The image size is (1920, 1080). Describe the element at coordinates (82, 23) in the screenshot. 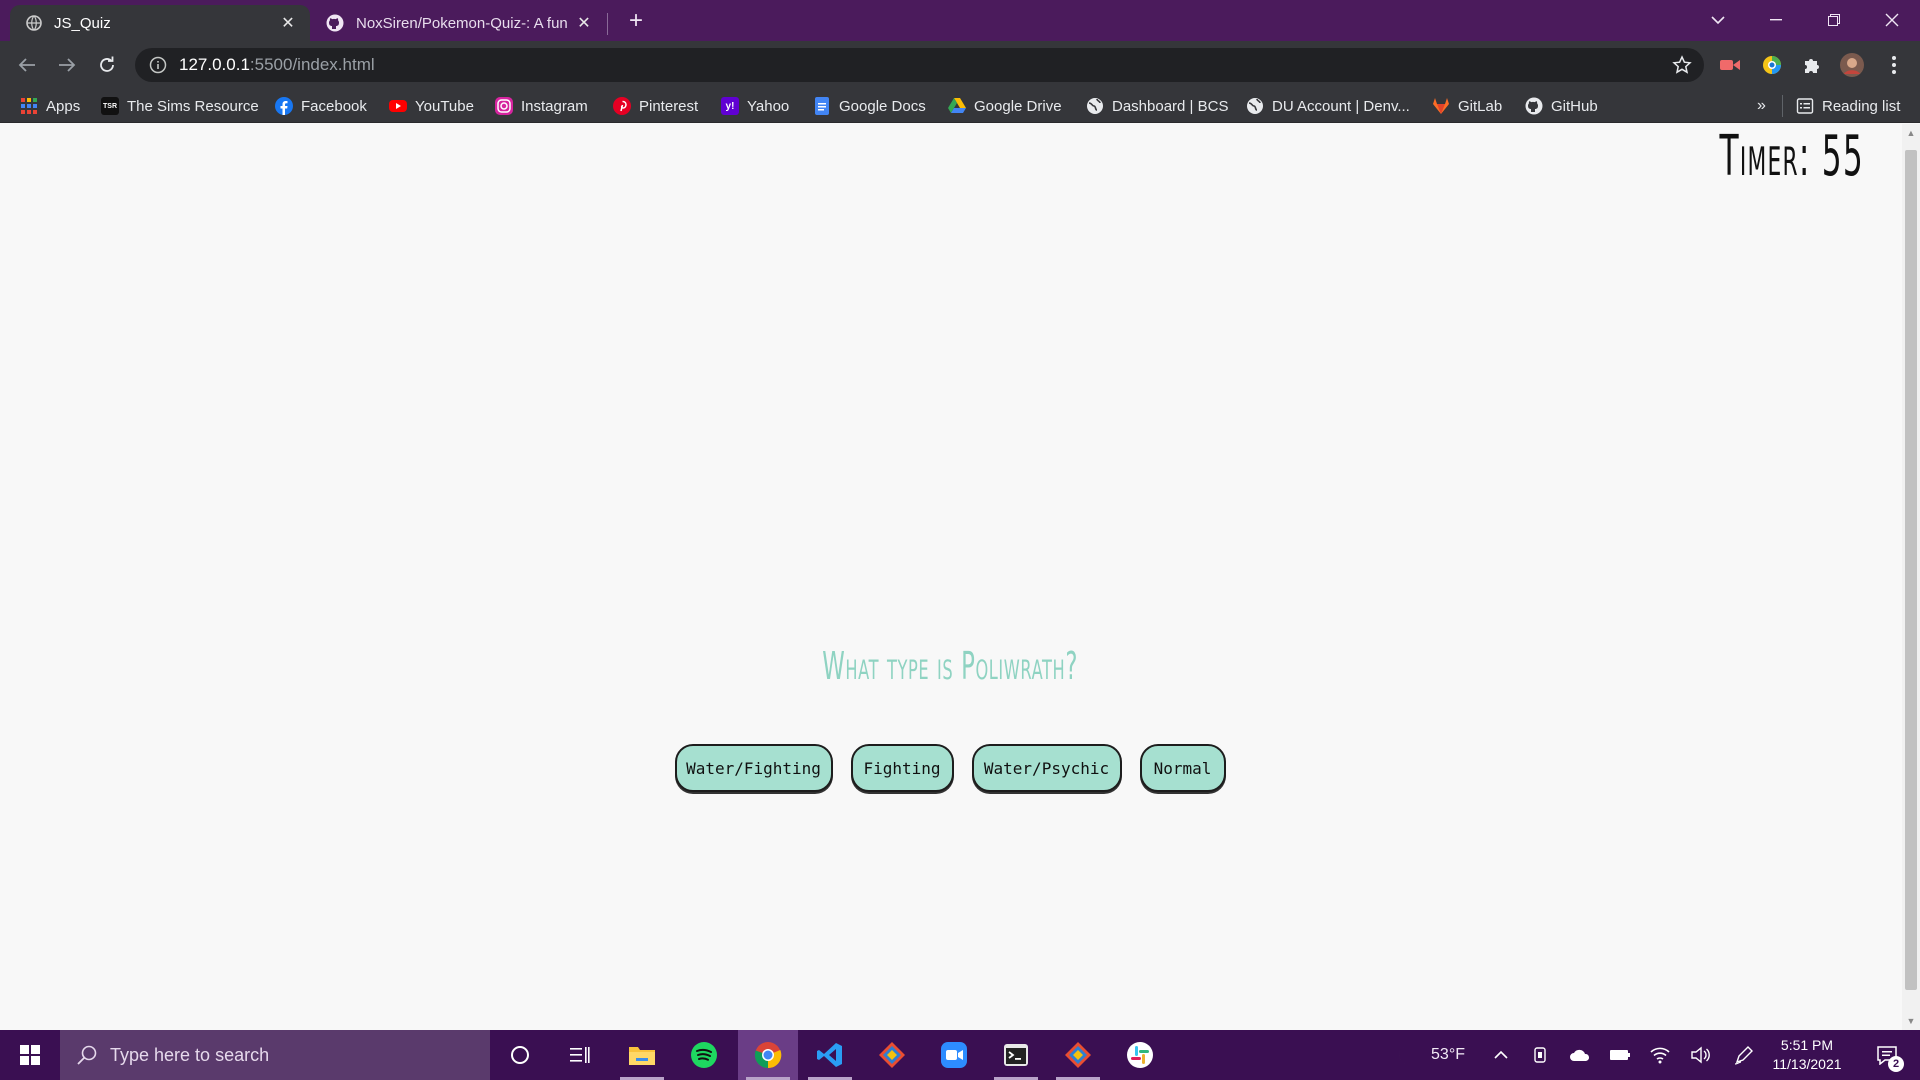

I see `tab-title: JS_Quiz` at that location.